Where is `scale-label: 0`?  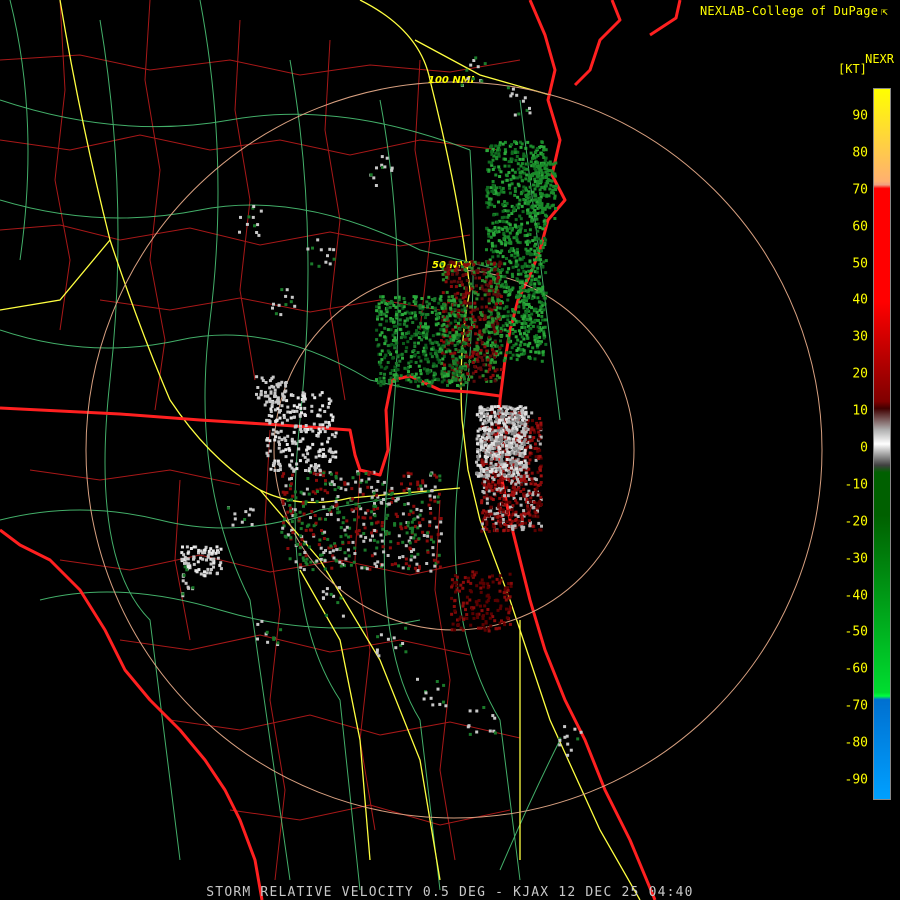
scale-label: 0 is located at coordinates (864, 448).